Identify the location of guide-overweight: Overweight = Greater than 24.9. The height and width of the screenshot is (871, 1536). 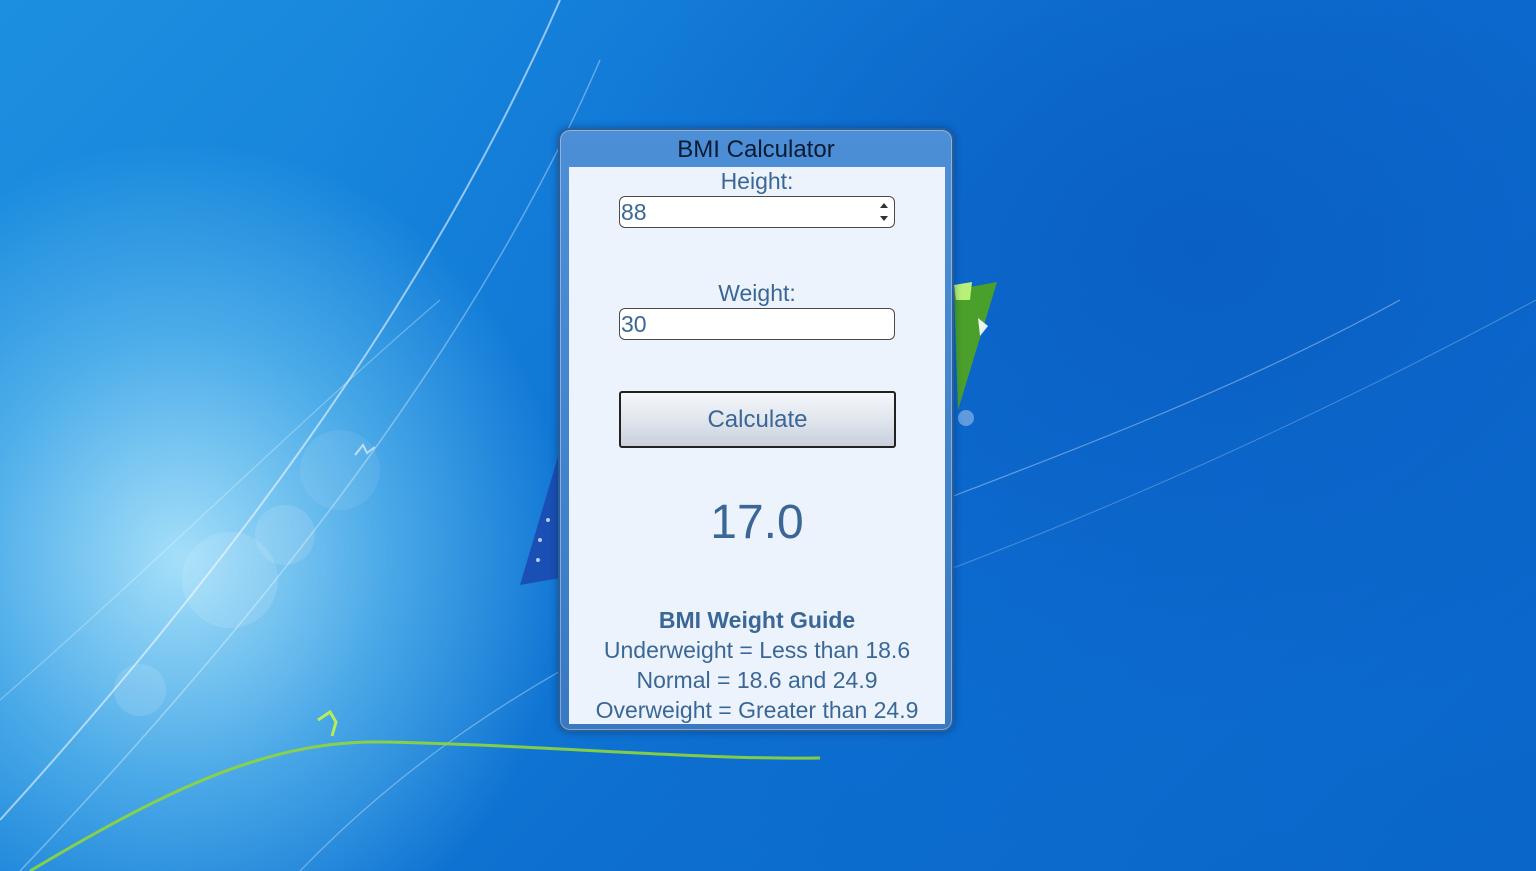
(757, 710).